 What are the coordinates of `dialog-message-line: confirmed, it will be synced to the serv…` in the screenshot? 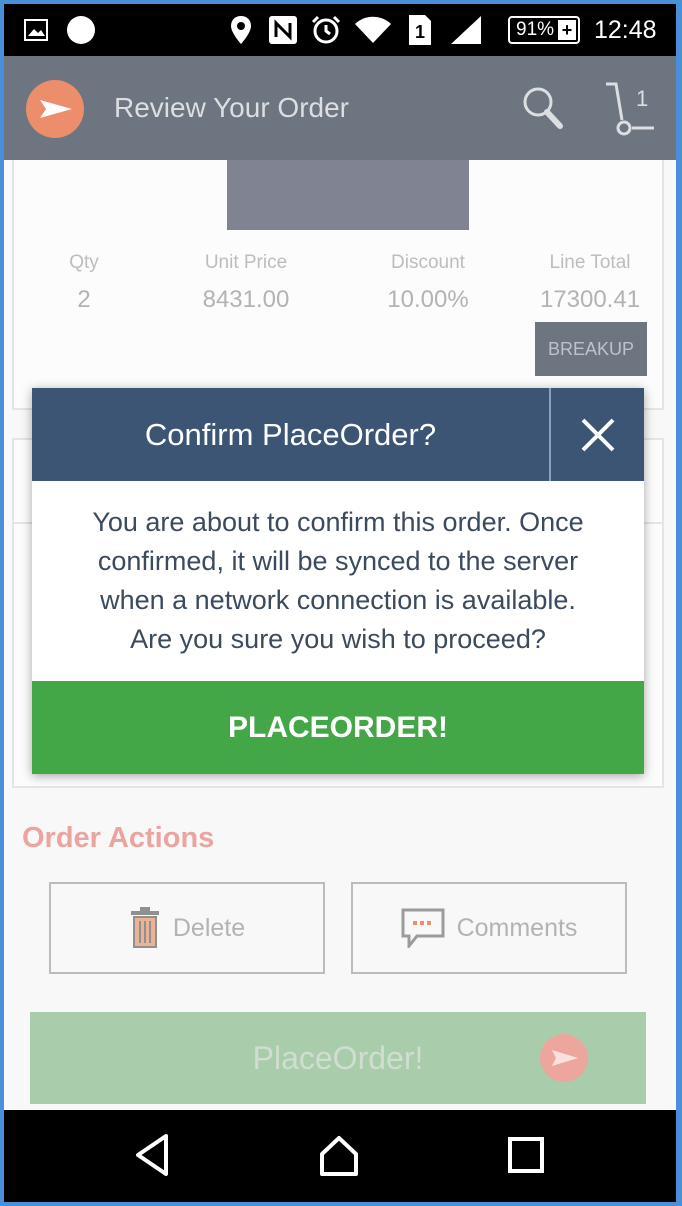 It's located at (338, 561).